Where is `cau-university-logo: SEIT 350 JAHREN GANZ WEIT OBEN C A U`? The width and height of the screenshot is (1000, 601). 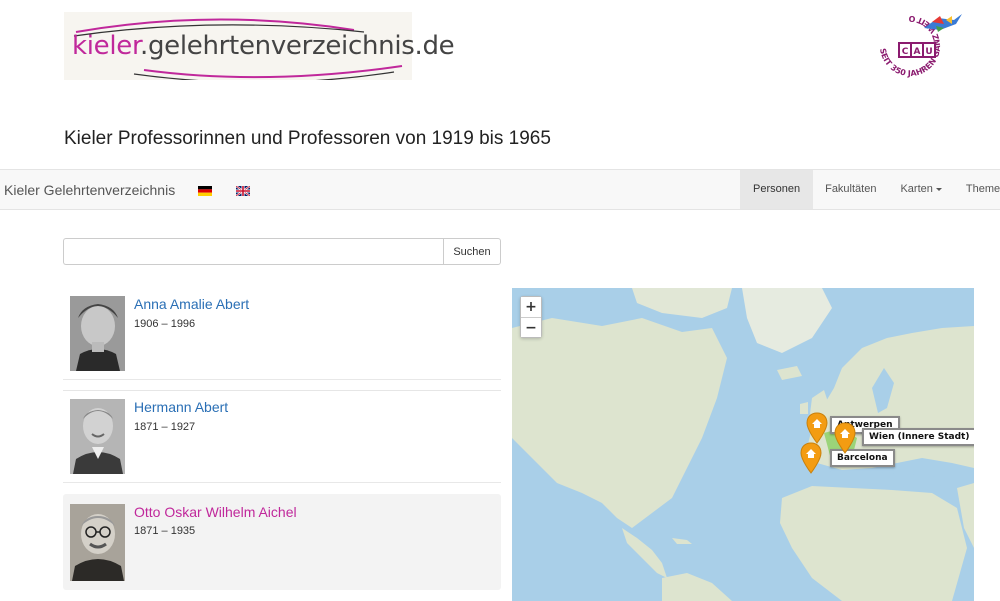 cau-university-logo: SEIT 350 JAHREN GANZ WEIT OBEN C A U is located at coordinates (916, 51).